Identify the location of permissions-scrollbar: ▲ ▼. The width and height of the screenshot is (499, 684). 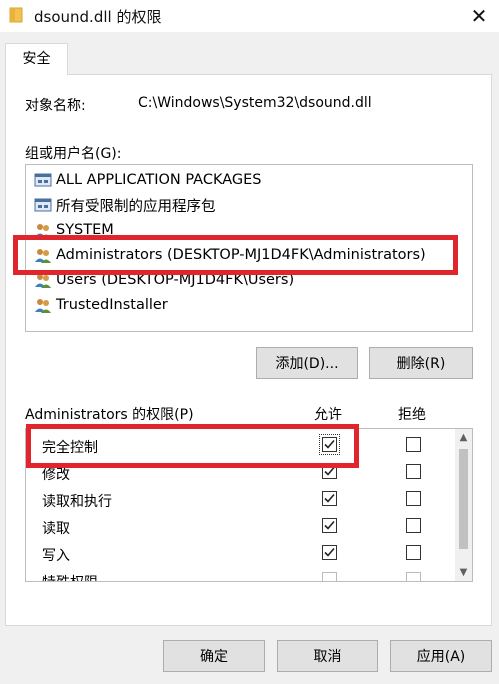
(463, 505).